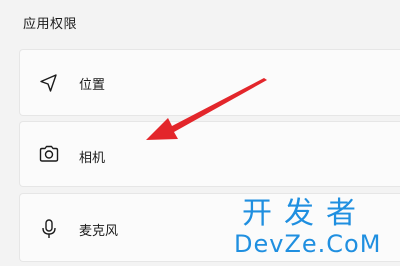 The image size is (400, 266). I want to click on permission-microphone-label: 麦克风, so click(99, 231).